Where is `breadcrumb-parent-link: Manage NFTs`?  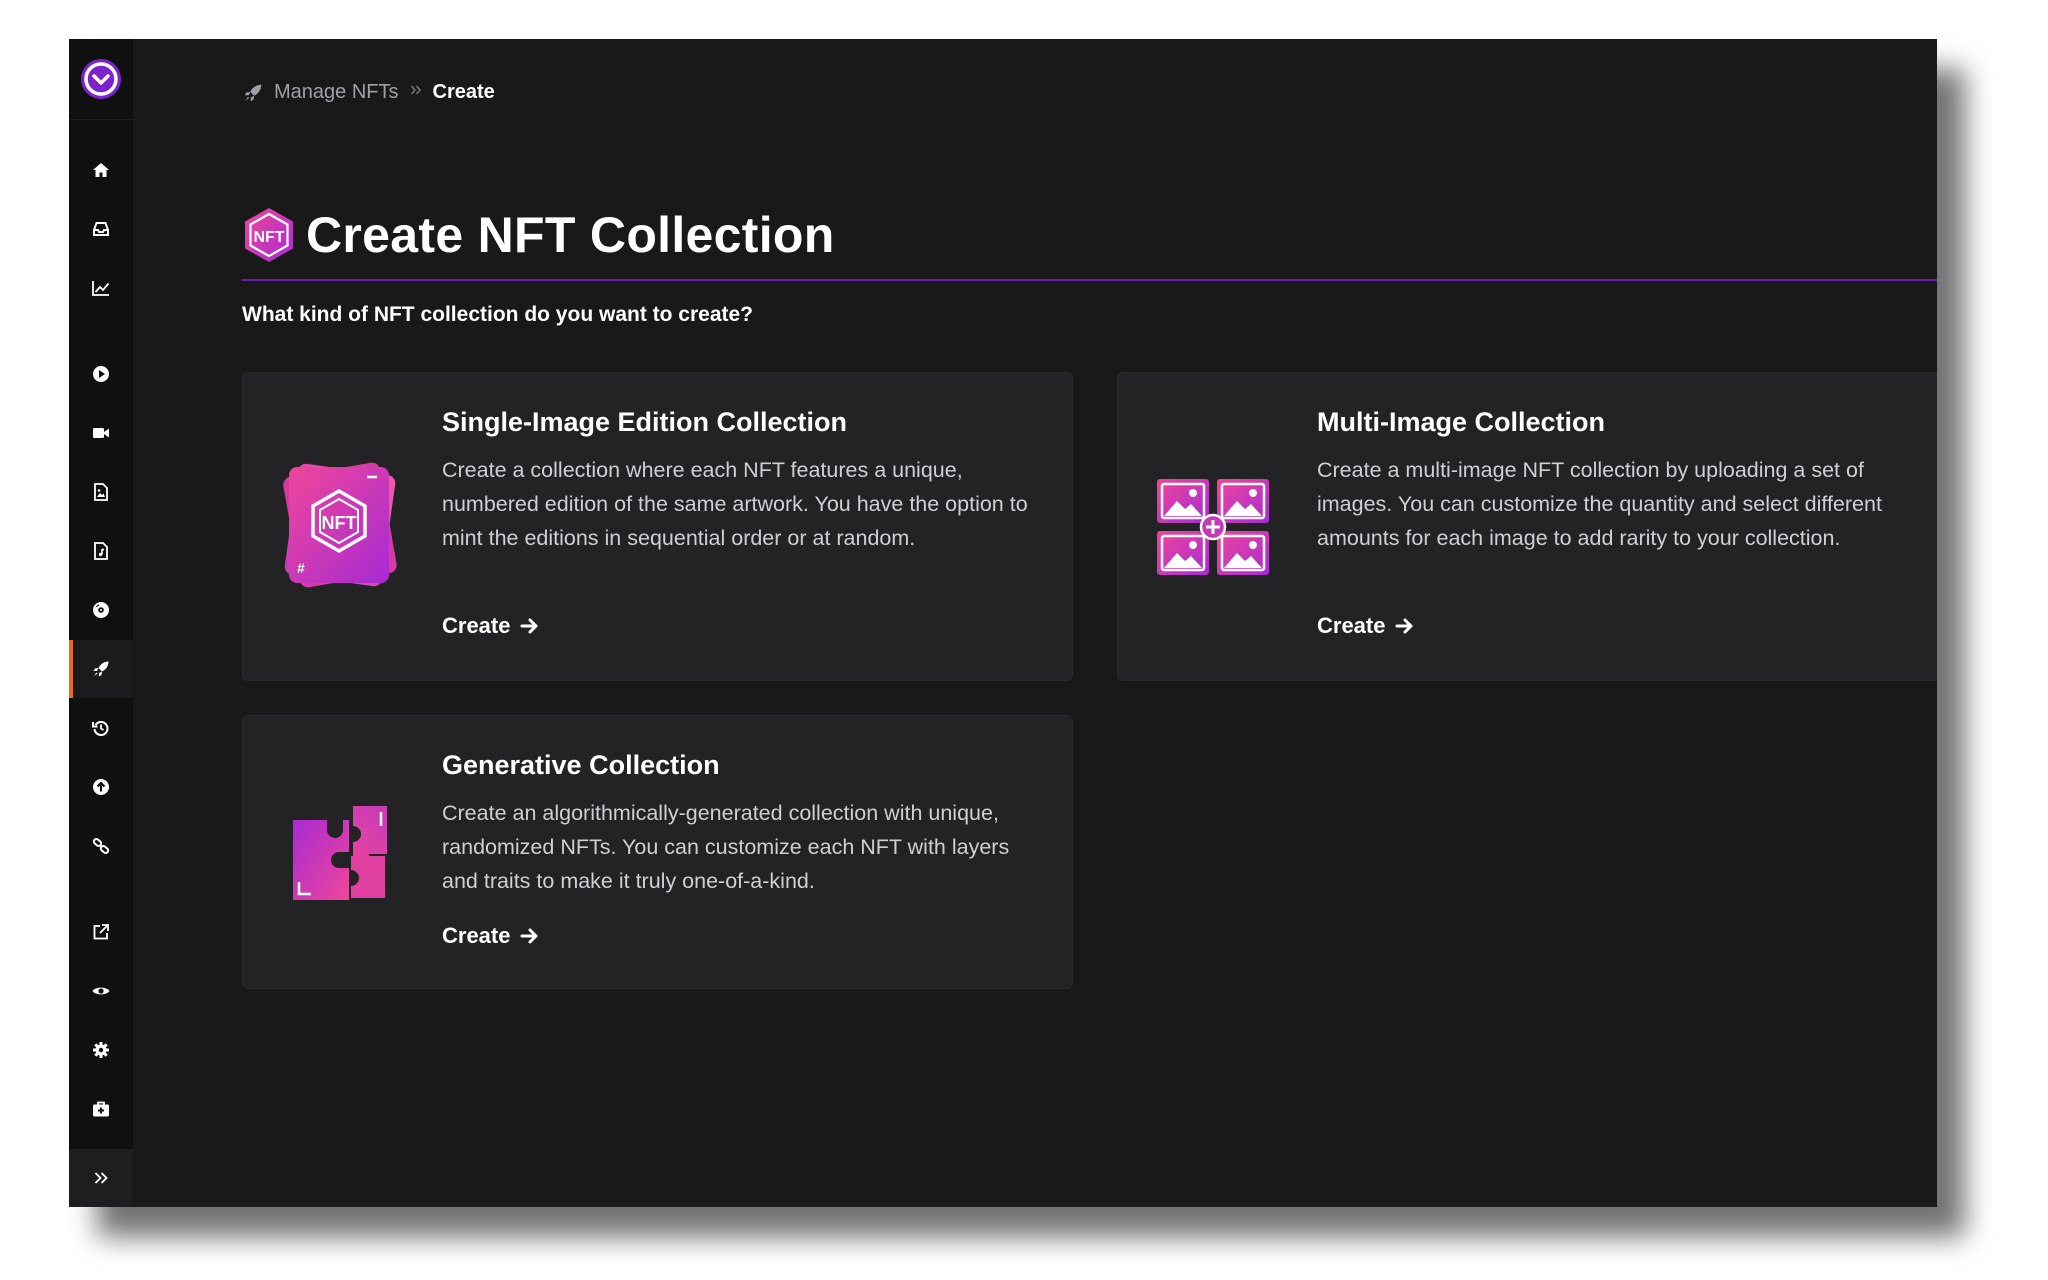 breadcrumb-parent-link: Manage NFTs is located at coordinates (336, 92).